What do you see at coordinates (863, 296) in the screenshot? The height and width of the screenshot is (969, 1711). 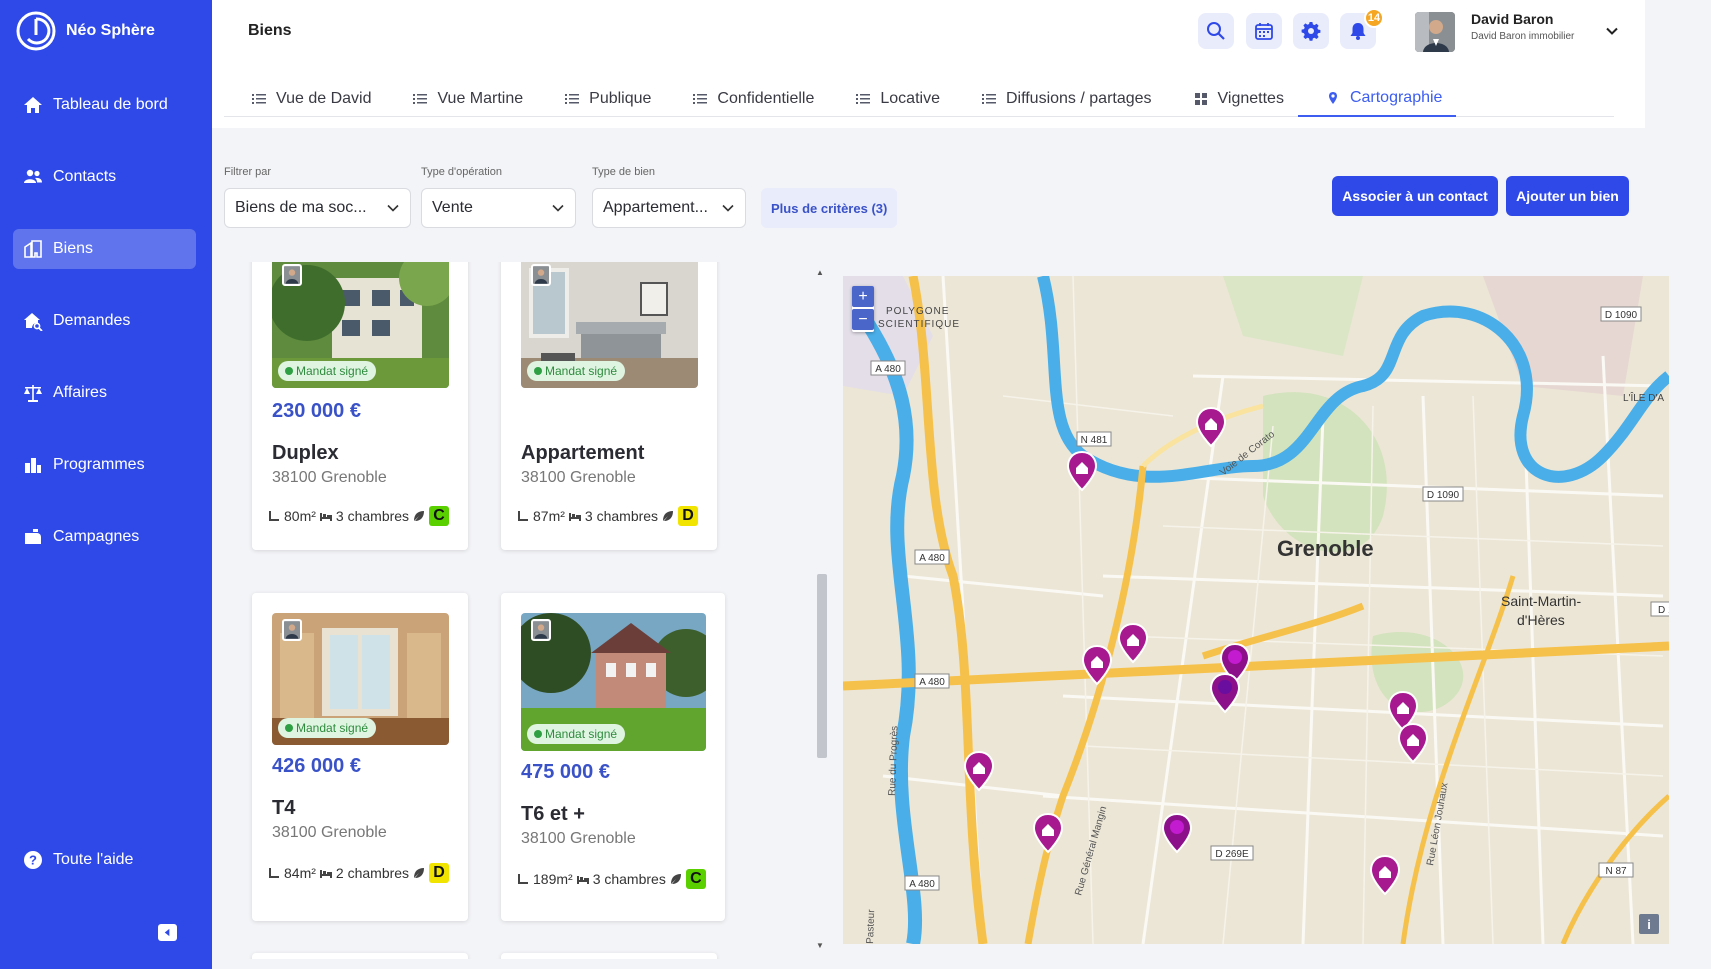 I see `zoom-in-button: +` at bounding box center [863, 296].